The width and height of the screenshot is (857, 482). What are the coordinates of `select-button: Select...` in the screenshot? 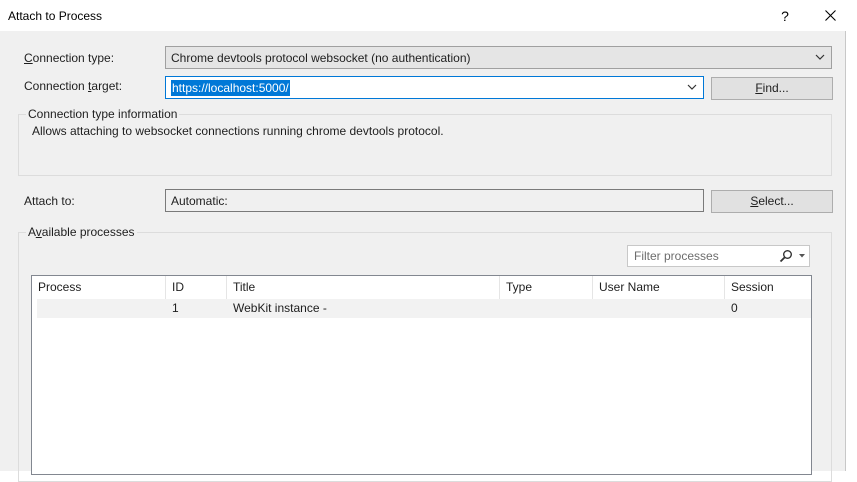 It's located at (772, 201).